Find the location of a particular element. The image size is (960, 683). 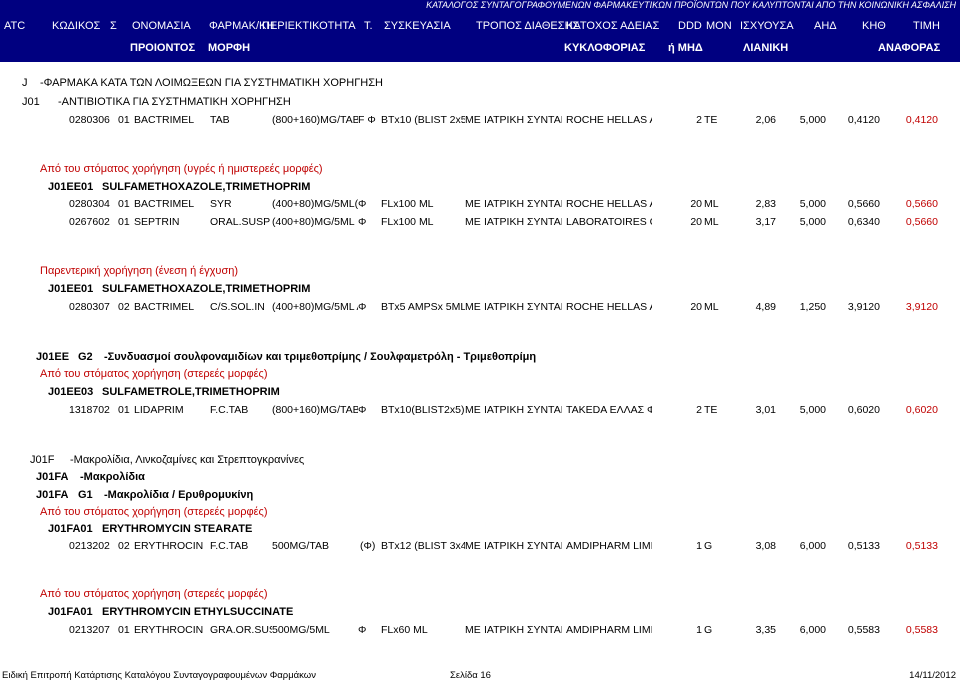

section-code: J01 is located at coordinates (31, 102).